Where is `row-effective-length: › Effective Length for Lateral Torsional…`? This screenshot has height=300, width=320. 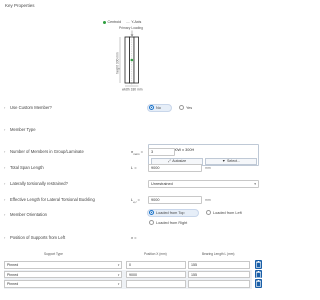
row-effective-length: › Effective Length for Lateral Torsional… is located at coordinates (132, 200).